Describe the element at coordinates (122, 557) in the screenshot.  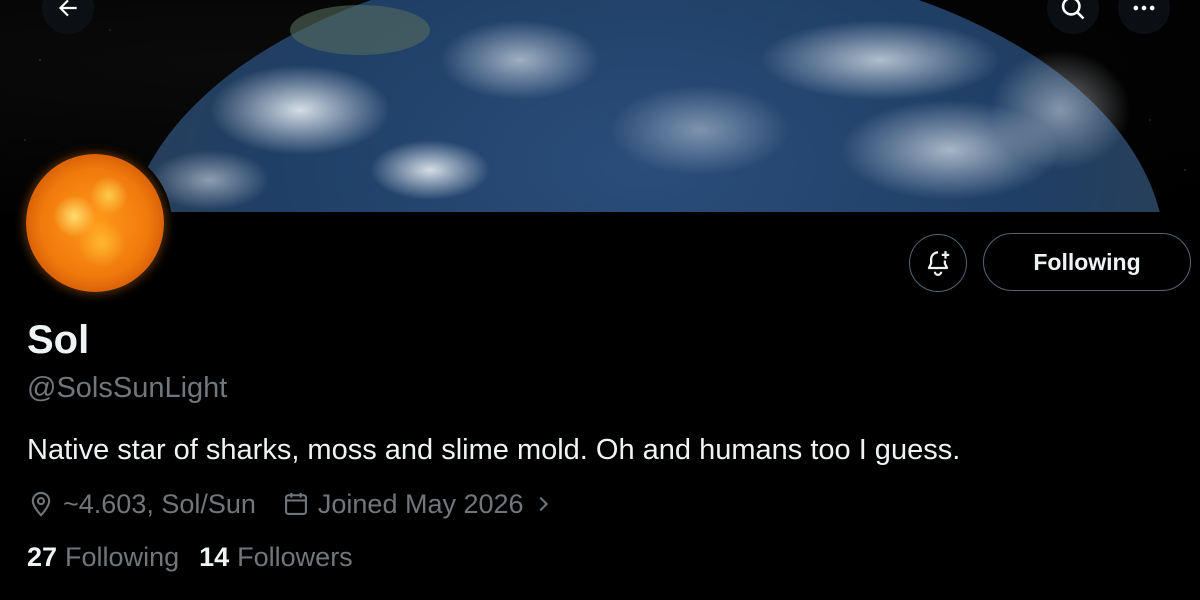
I see `following-count-label: Following` at that location.